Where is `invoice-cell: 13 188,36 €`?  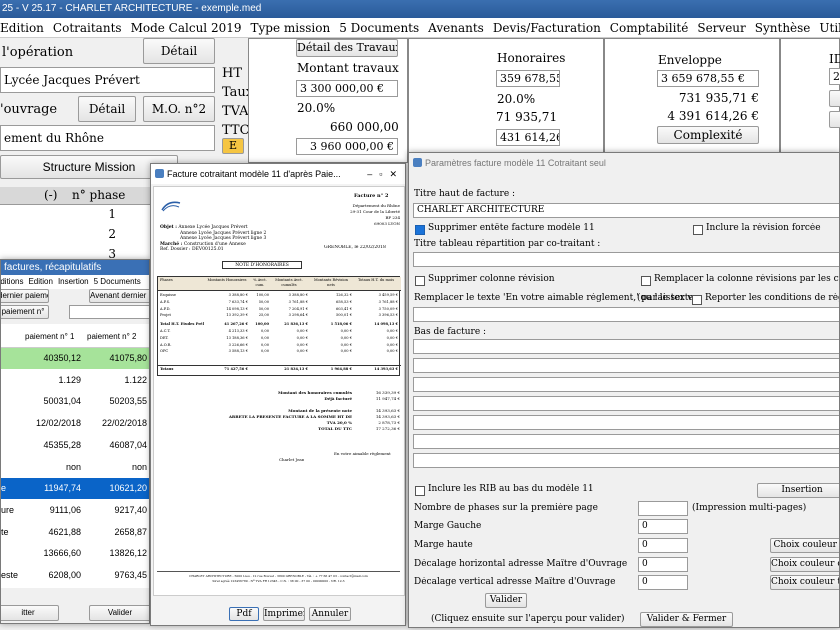
invoice-cell: 13 188,36 € is located at coordinates (237, 337).